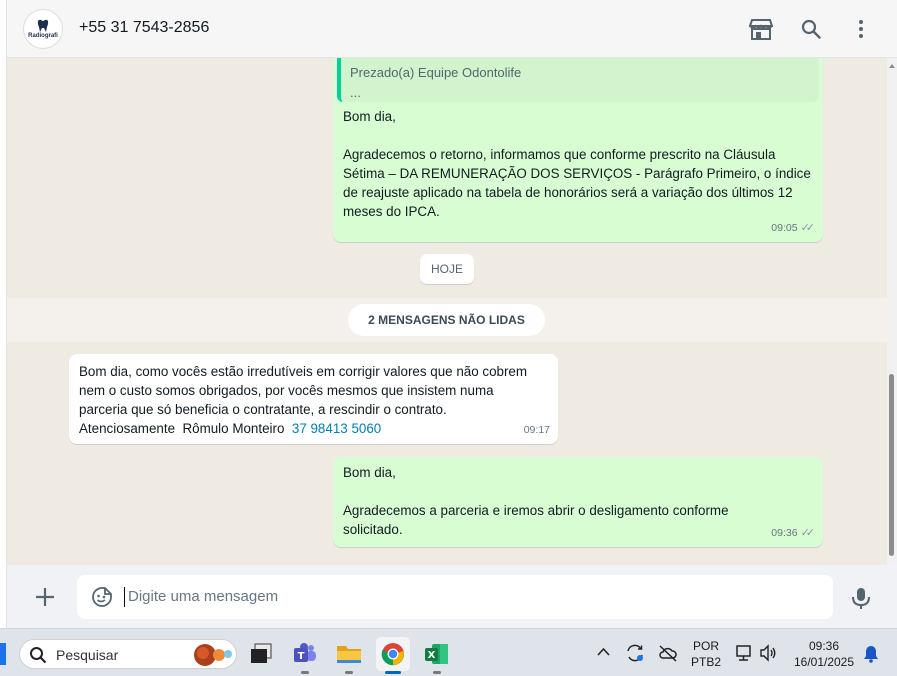 The image size is (897, 676). I want to click on taskbar-search-placeholder: Pesquisar, so click(87, 655).